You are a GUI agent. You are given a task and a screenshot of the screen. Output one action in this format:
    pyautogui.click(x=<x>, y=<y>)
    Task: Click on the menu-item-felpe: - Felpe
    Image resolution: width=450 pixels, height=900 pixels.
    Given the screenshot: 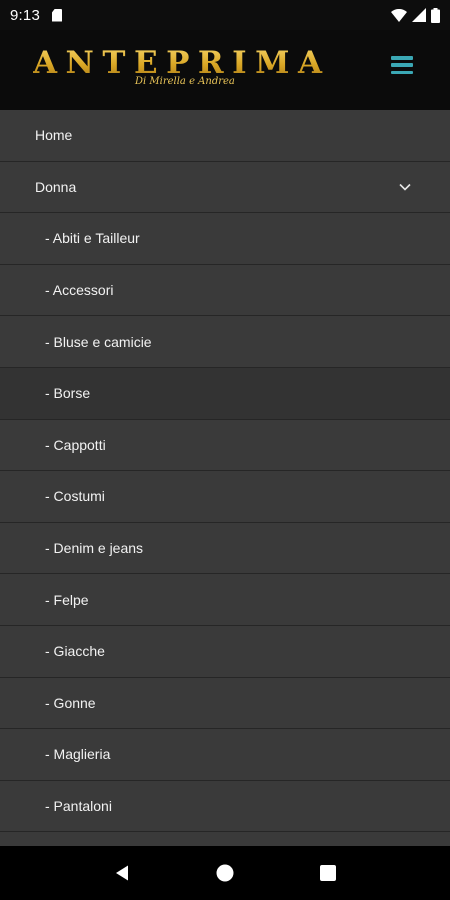 What is the action you would take?
    pyautogui.click(x=225, y=600)
    